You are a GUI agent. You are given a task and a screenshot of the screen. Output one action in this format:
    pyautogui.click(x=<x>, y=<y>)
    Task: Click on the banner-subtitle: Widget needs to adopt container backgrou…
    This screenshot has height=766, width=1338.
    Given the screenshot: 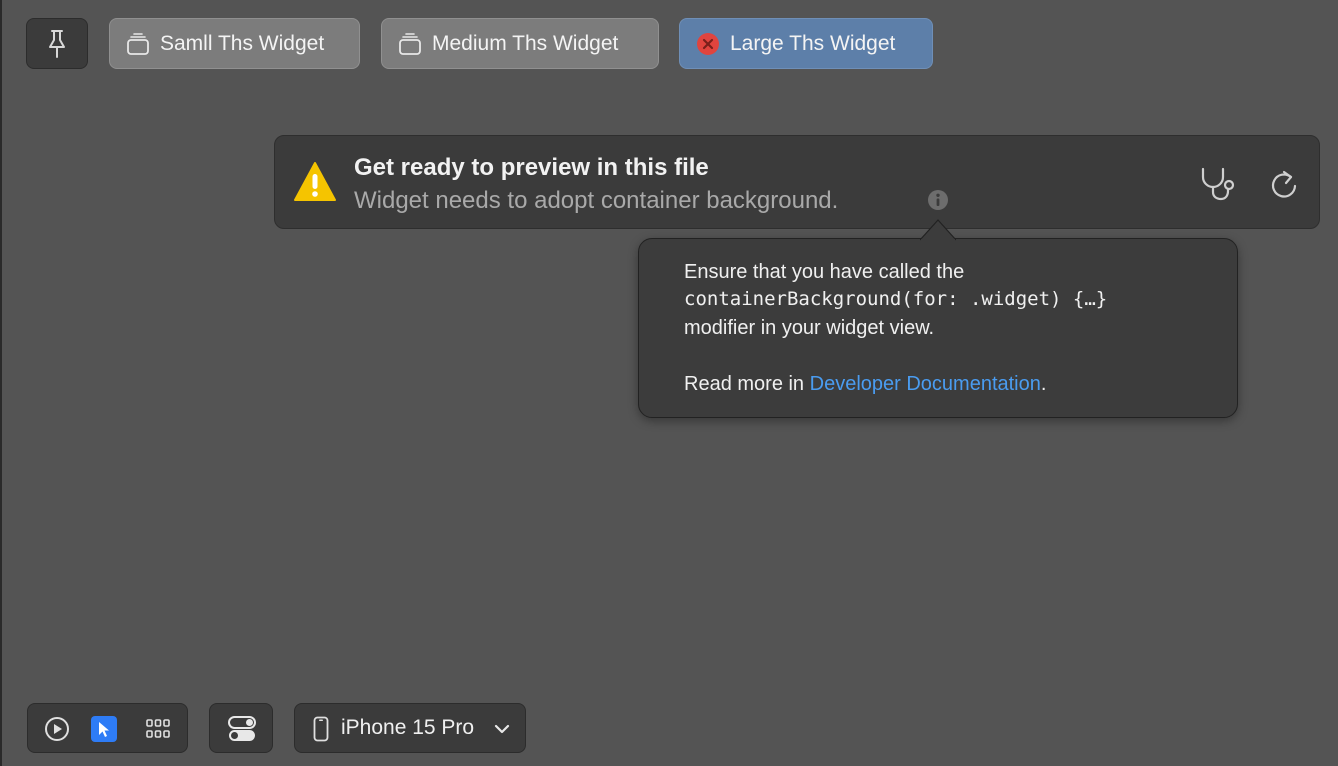 What is the action you would take?
    pyautogui.click(x=596, y=200)
    